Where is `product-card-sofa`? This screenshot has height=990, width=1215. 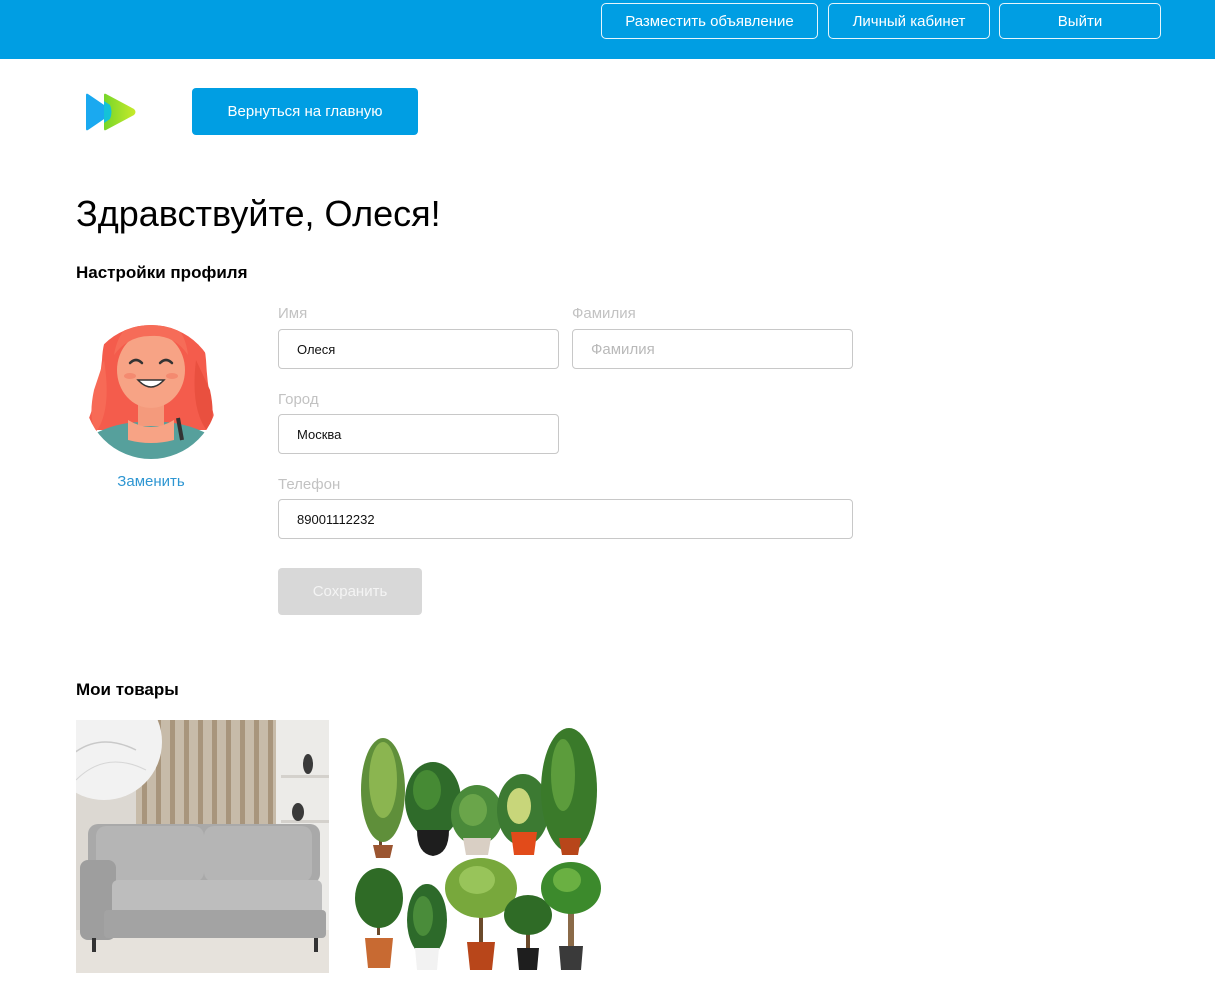
product-card-sofa is located at coordinates (202, 846).